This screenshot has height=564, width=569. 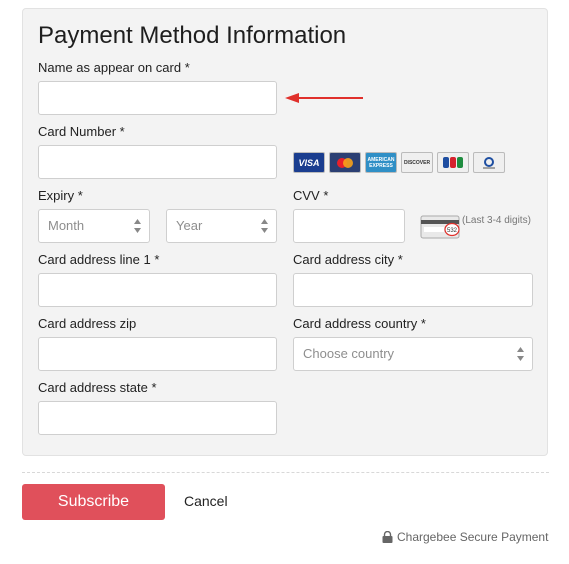 I want to click on address-zip-label: Card address zip, so click(x=87, y=323).